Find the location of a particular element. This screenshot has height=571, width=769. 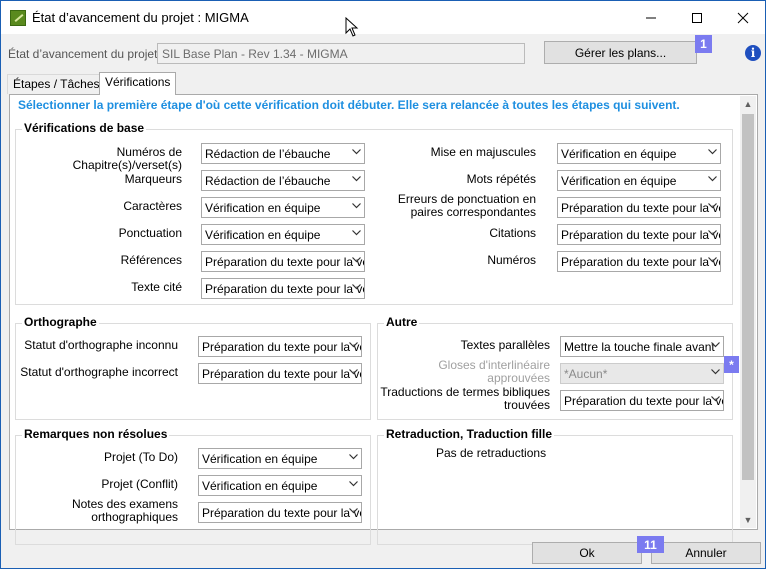

title-bar: État d’avancement du projet : MIGMA is located at coordinates (383, 19).